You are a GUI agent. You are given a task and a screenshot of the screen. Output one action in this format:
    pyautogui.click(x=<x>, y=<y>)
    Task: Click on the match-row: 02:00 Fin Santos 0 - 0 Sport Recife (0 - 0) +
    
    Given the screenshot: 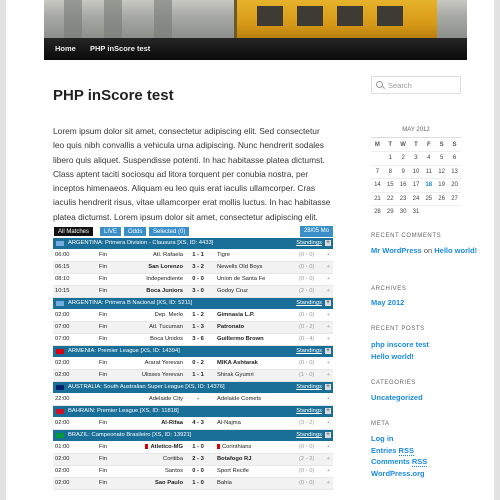 What is the action you would take?
    pyautogui.click(x=193, y=472)
    